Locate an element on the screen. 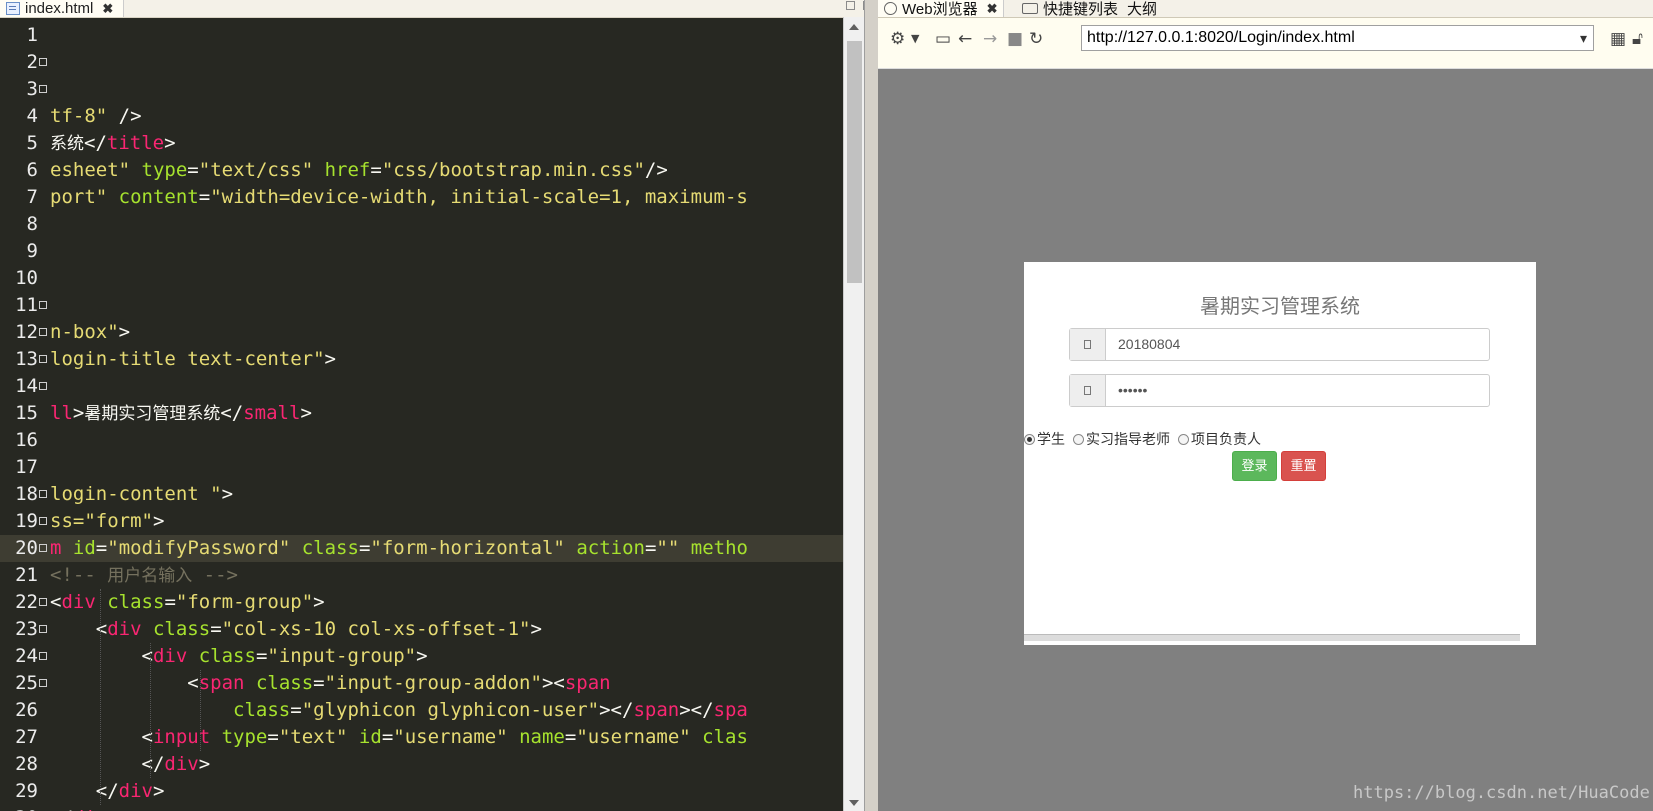 This screenshot has width=1653, height=811. code-token: "text" is located at coordinates (313, 737).